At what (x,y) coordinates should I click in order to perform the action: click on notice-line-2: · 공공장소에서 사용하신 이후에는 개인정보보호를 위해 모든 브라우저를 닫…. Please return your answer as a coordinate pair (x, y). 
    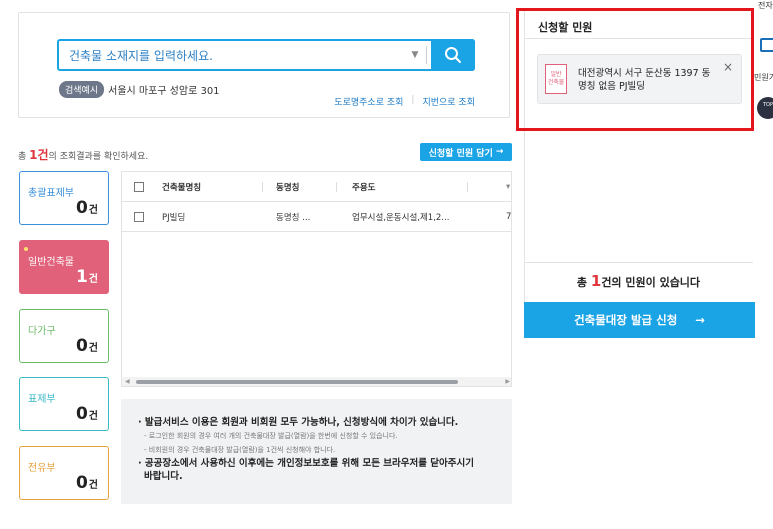
    Looking at the image, I should click on (306, 463).